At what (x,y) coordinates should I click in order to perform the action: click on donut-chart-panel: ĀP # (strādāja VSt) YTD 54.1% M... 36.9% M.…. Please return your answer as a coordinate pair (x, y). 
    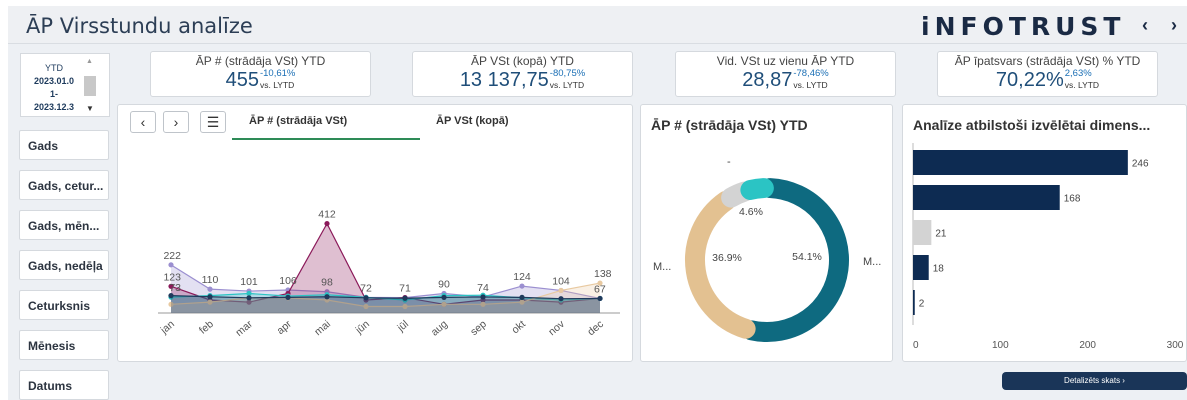
    Looking at the image, I should click on (766, 233).